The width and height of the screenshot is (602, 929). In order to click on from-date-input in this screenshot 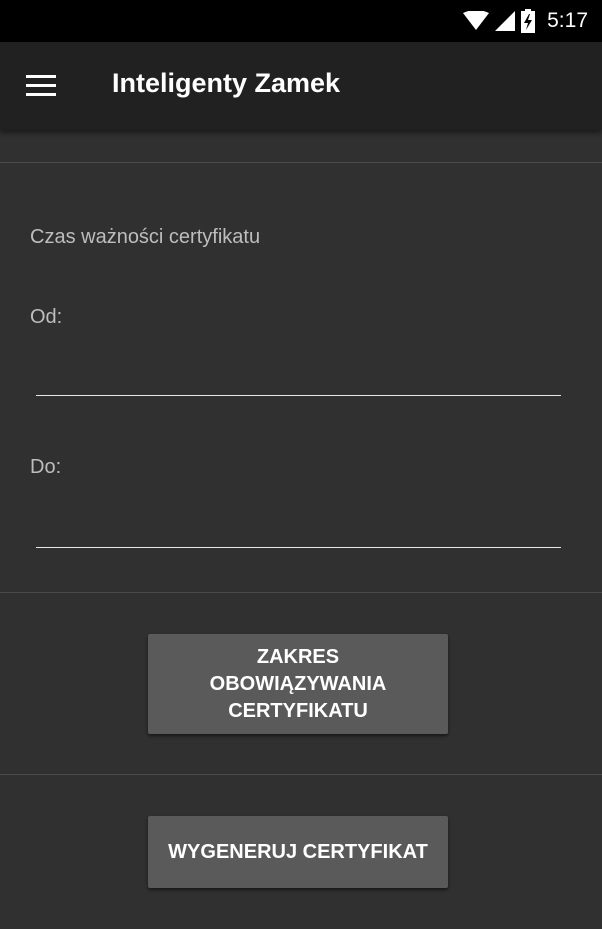, I will do `click(298, 379)`.